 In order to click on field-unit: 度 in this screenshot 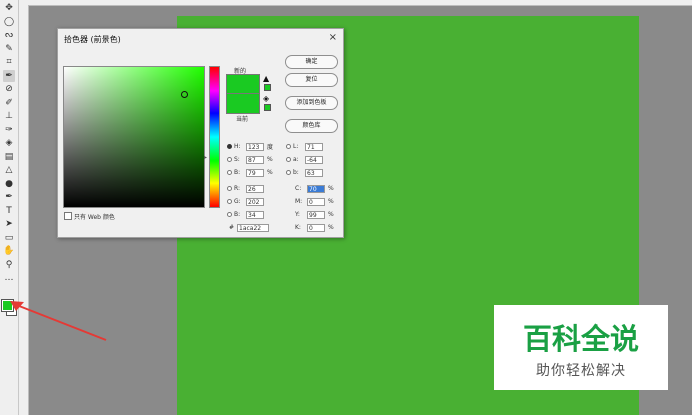, I will do `click(270, 147)`.